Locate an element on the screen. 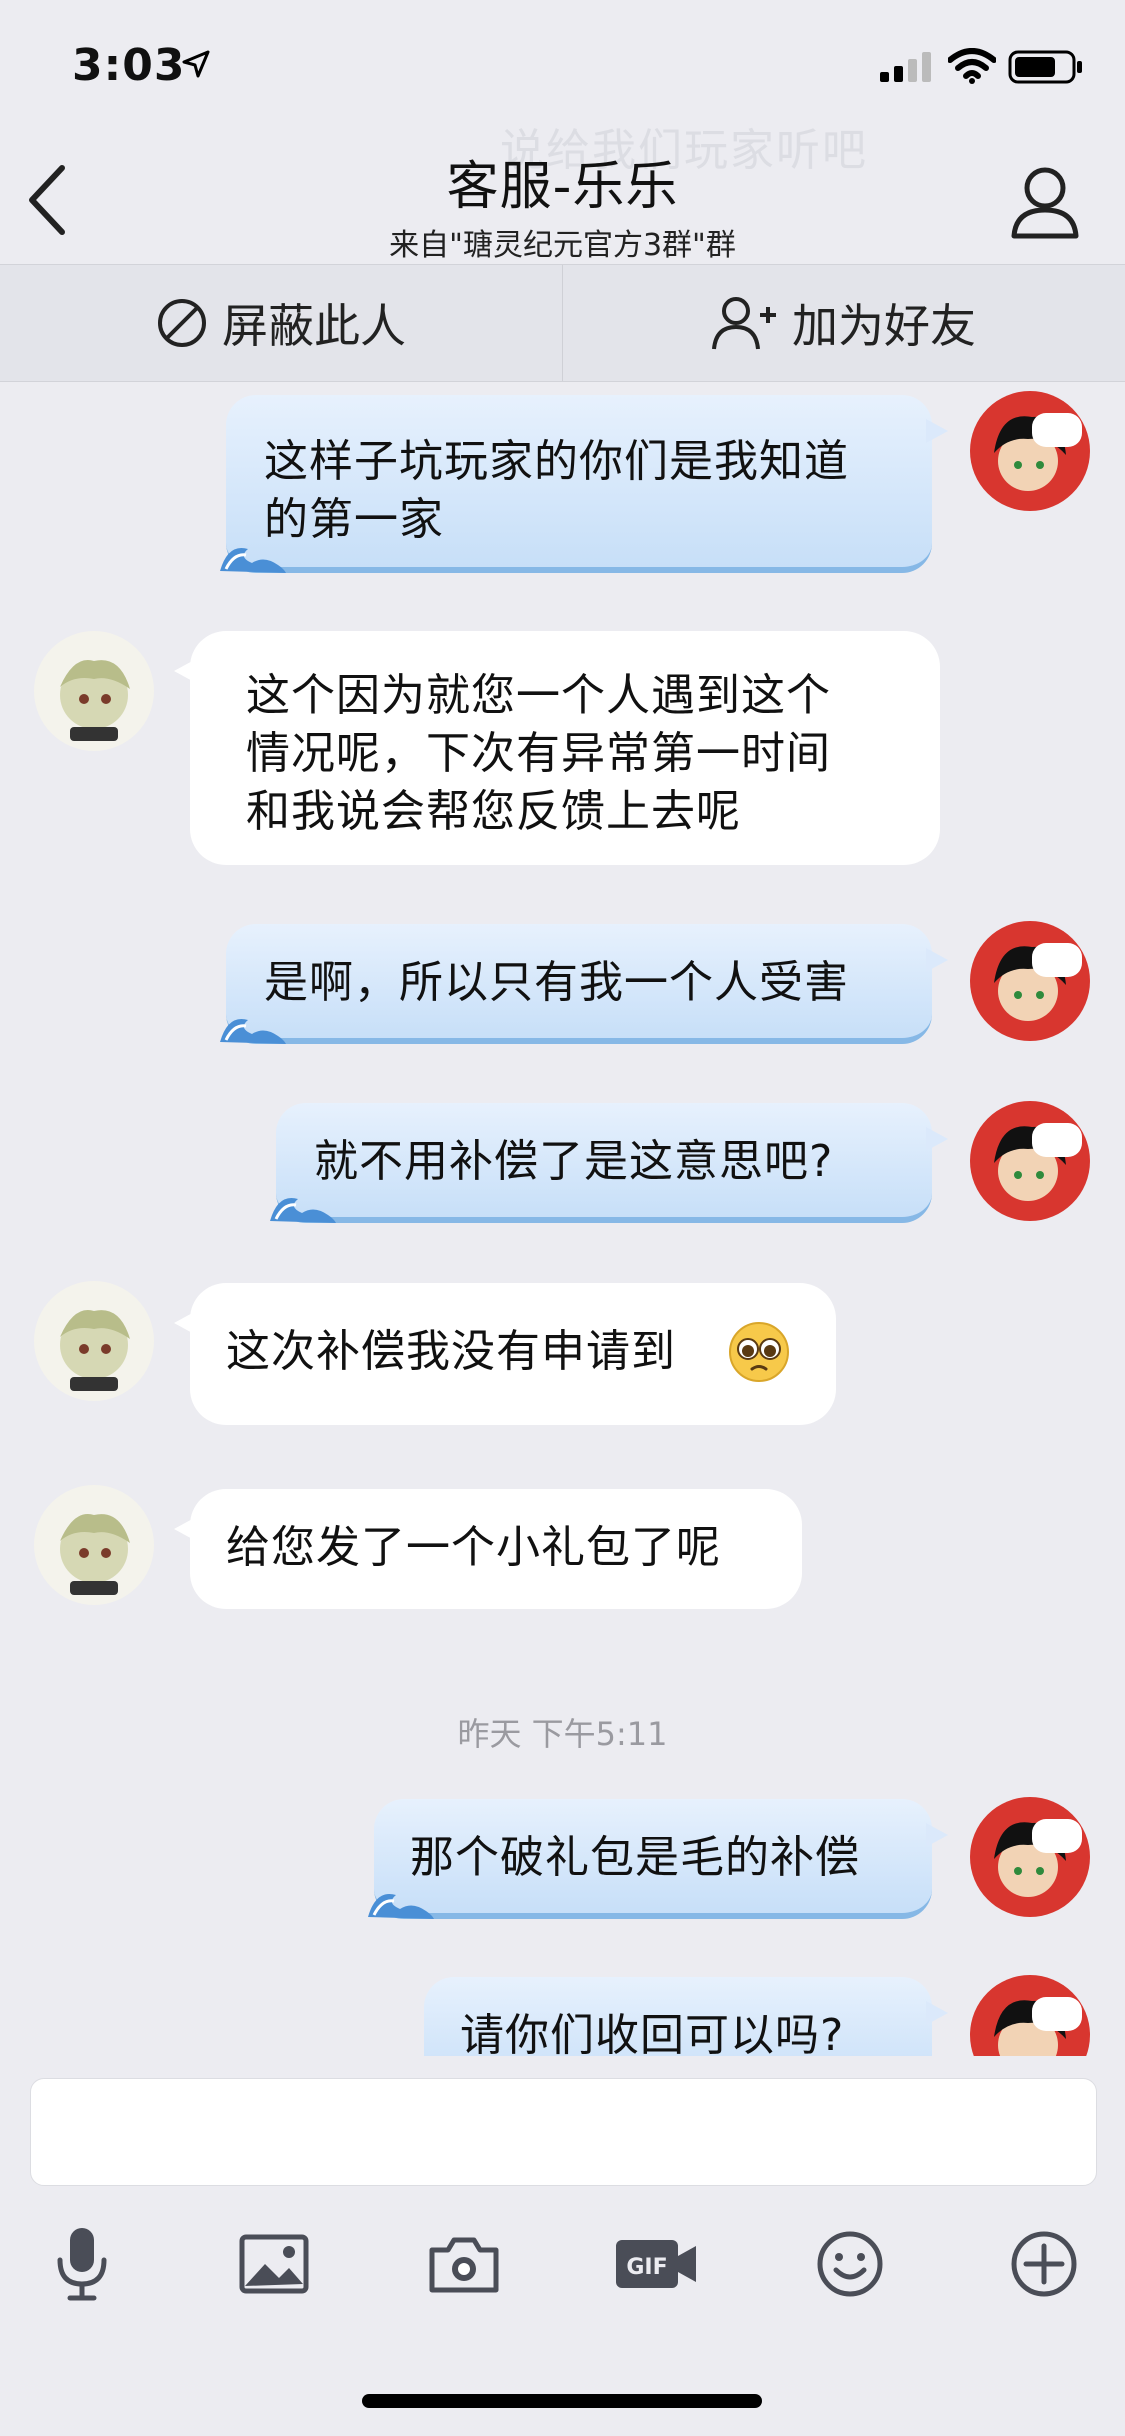 The height and width of the screenshot is (2436, 1125). message-text: 就不用补偿了是这意思吧? is located at coordinates (574, 1161).